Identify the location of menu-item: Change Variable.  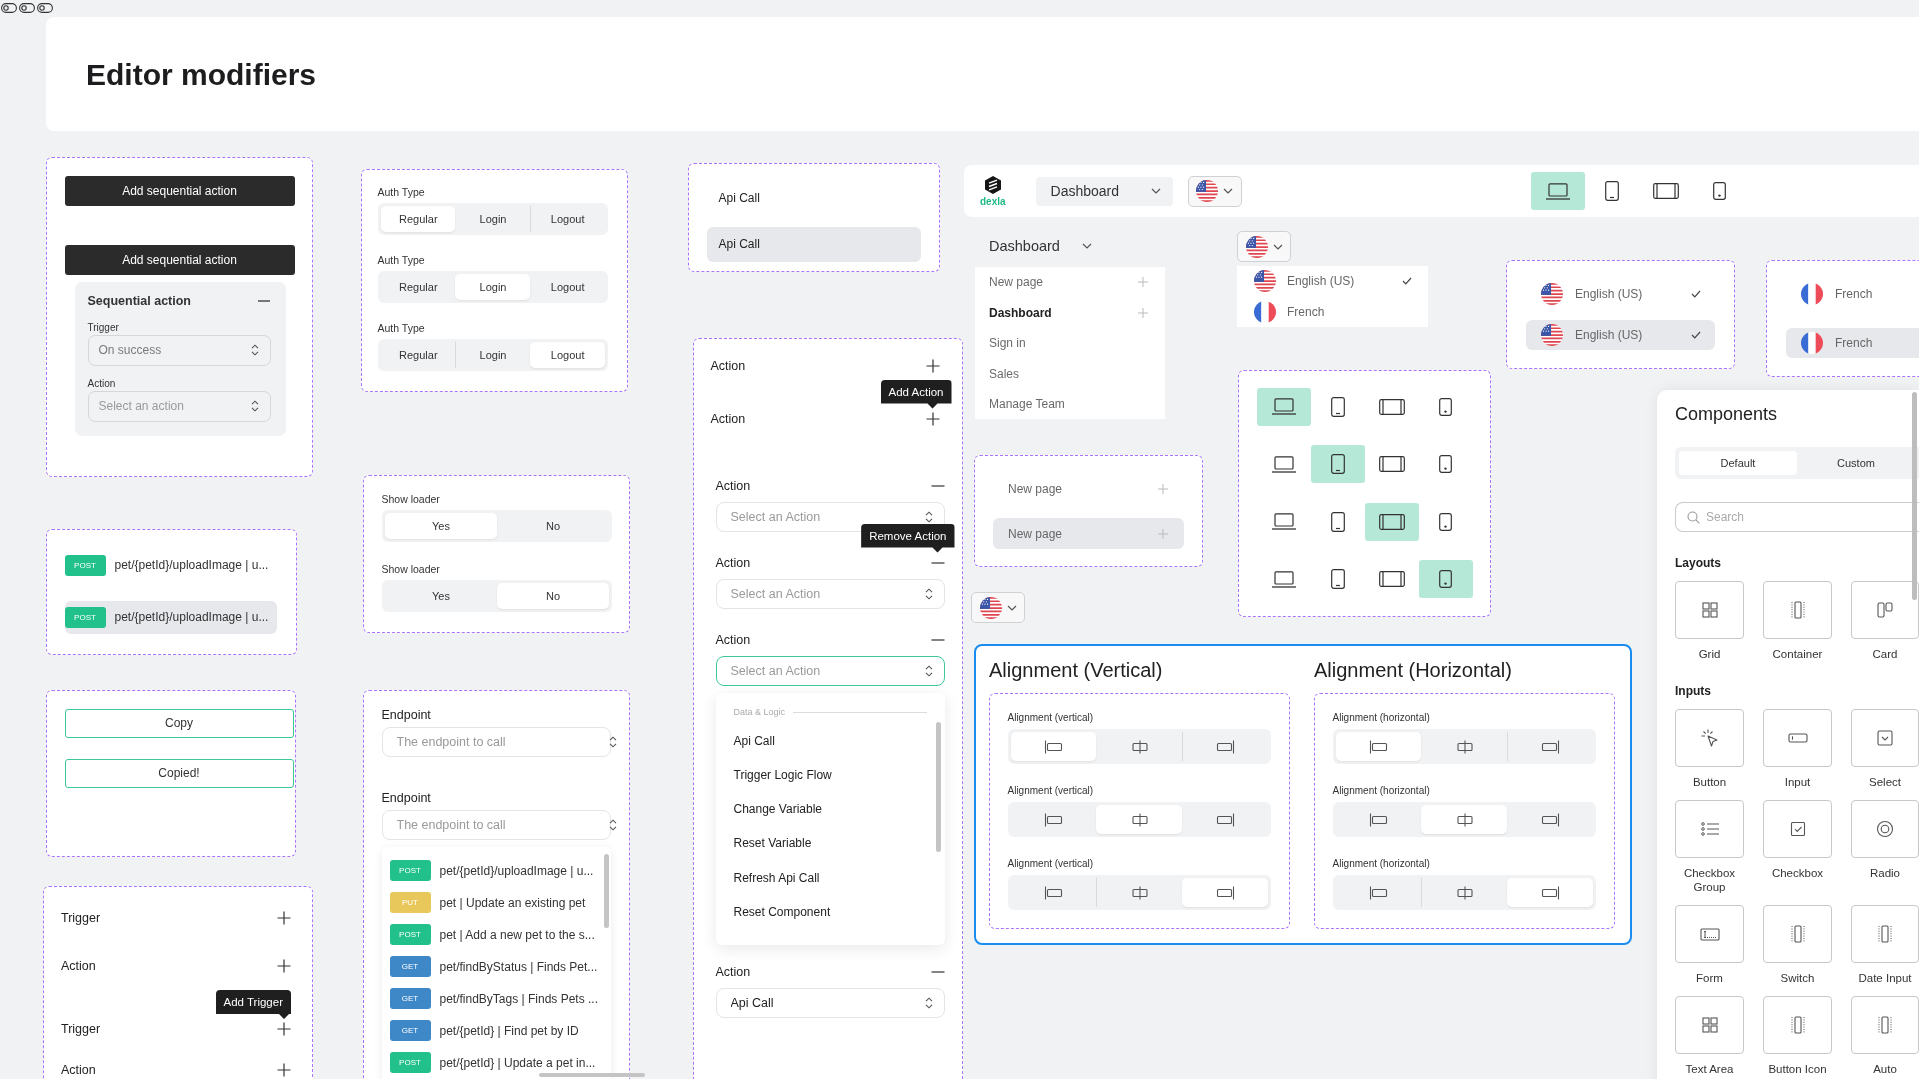
(839, 809).